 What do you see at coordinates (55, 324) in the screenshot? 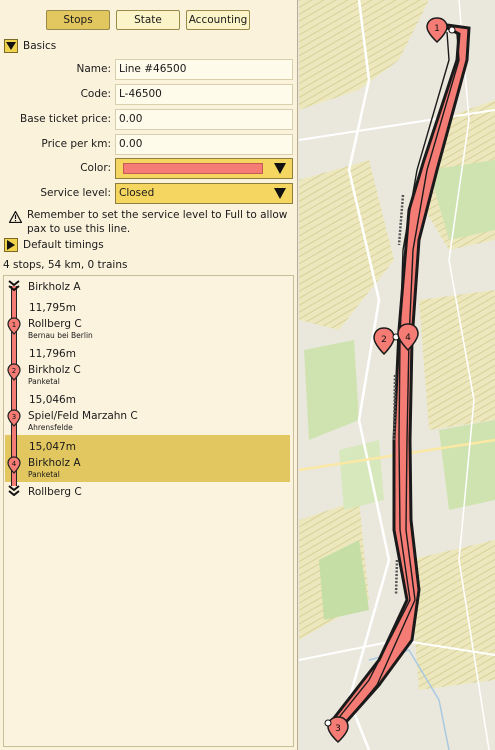
I see `stop-name: Rollberg C` at bounding box center [55, 324].